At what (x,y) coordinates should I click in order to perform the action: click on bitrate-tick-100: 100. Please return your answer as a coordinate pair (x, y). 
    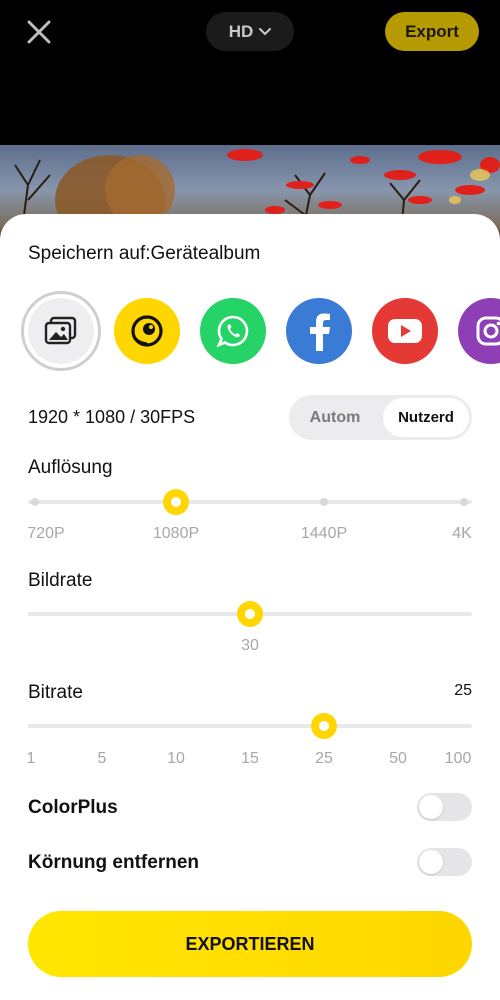
    Looking at the image, I should click on (458, 758).